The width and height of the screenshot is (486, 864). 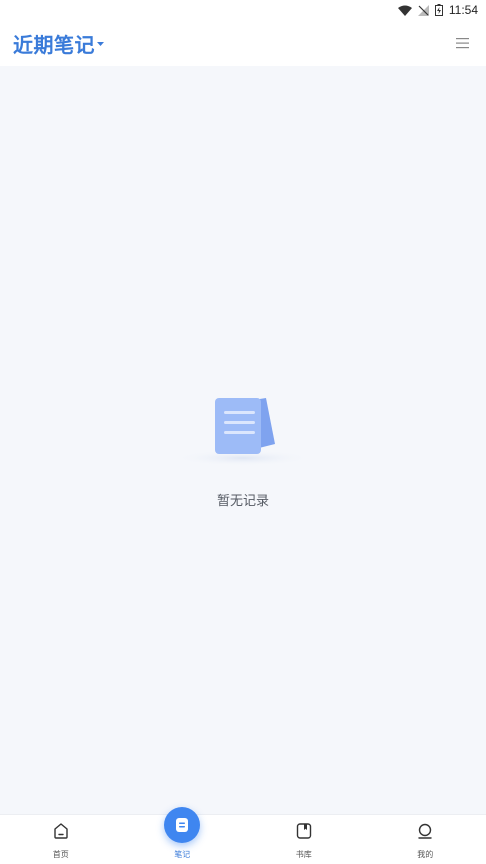 I want to click on menu-button, so click(x=462, y=43).